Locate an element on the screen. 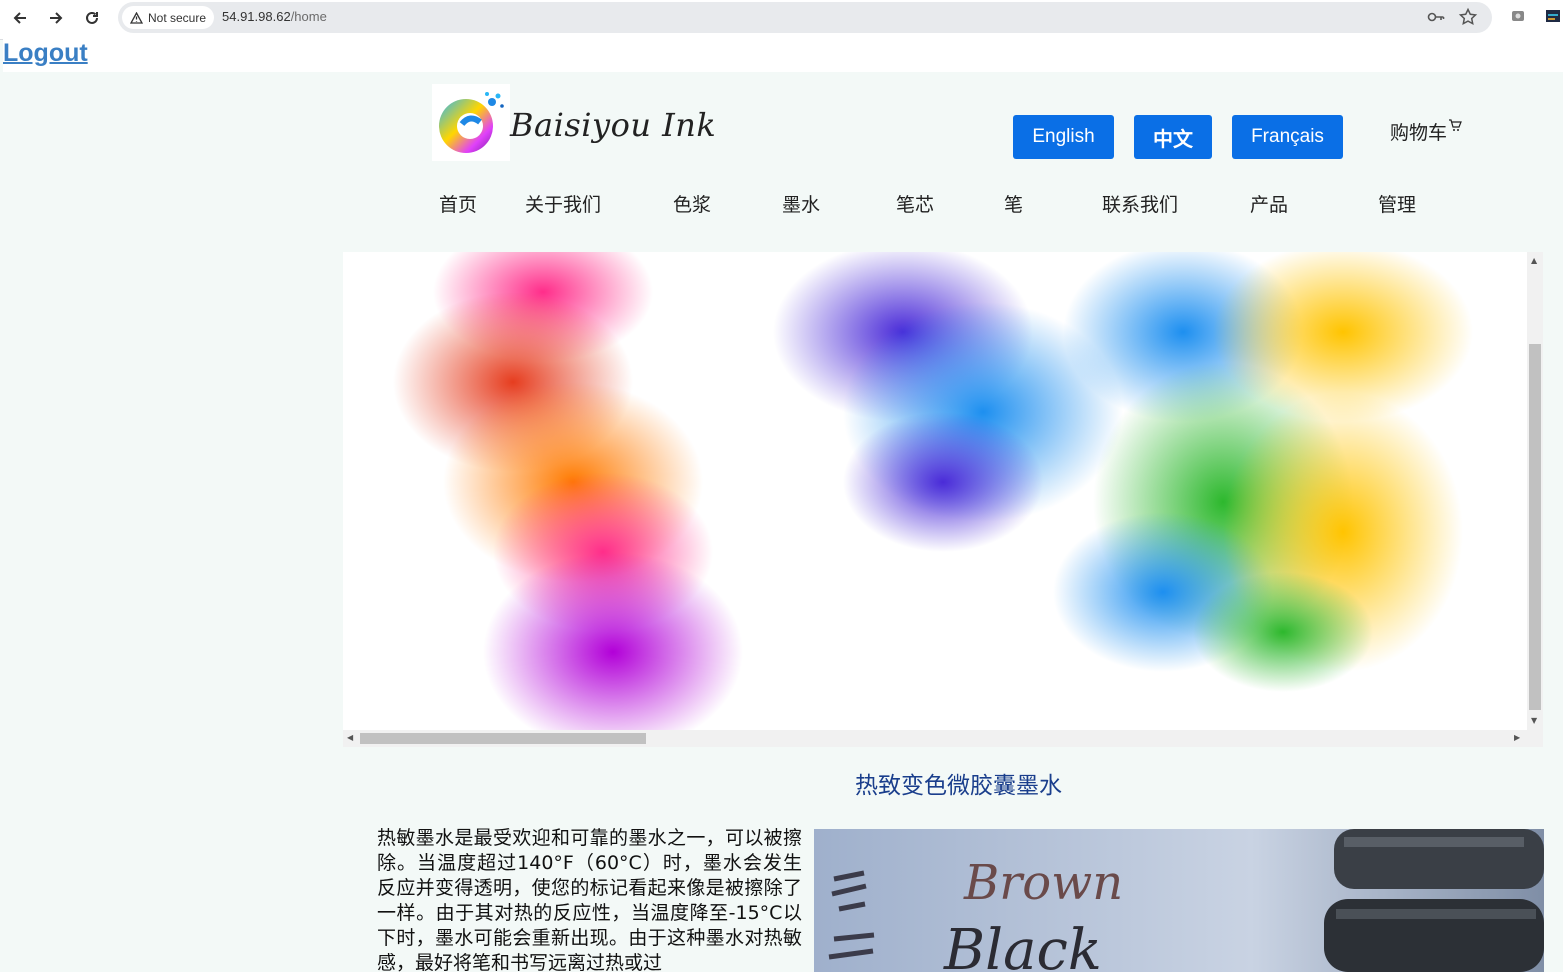  reload-icon is located at coordinates (92, 18).